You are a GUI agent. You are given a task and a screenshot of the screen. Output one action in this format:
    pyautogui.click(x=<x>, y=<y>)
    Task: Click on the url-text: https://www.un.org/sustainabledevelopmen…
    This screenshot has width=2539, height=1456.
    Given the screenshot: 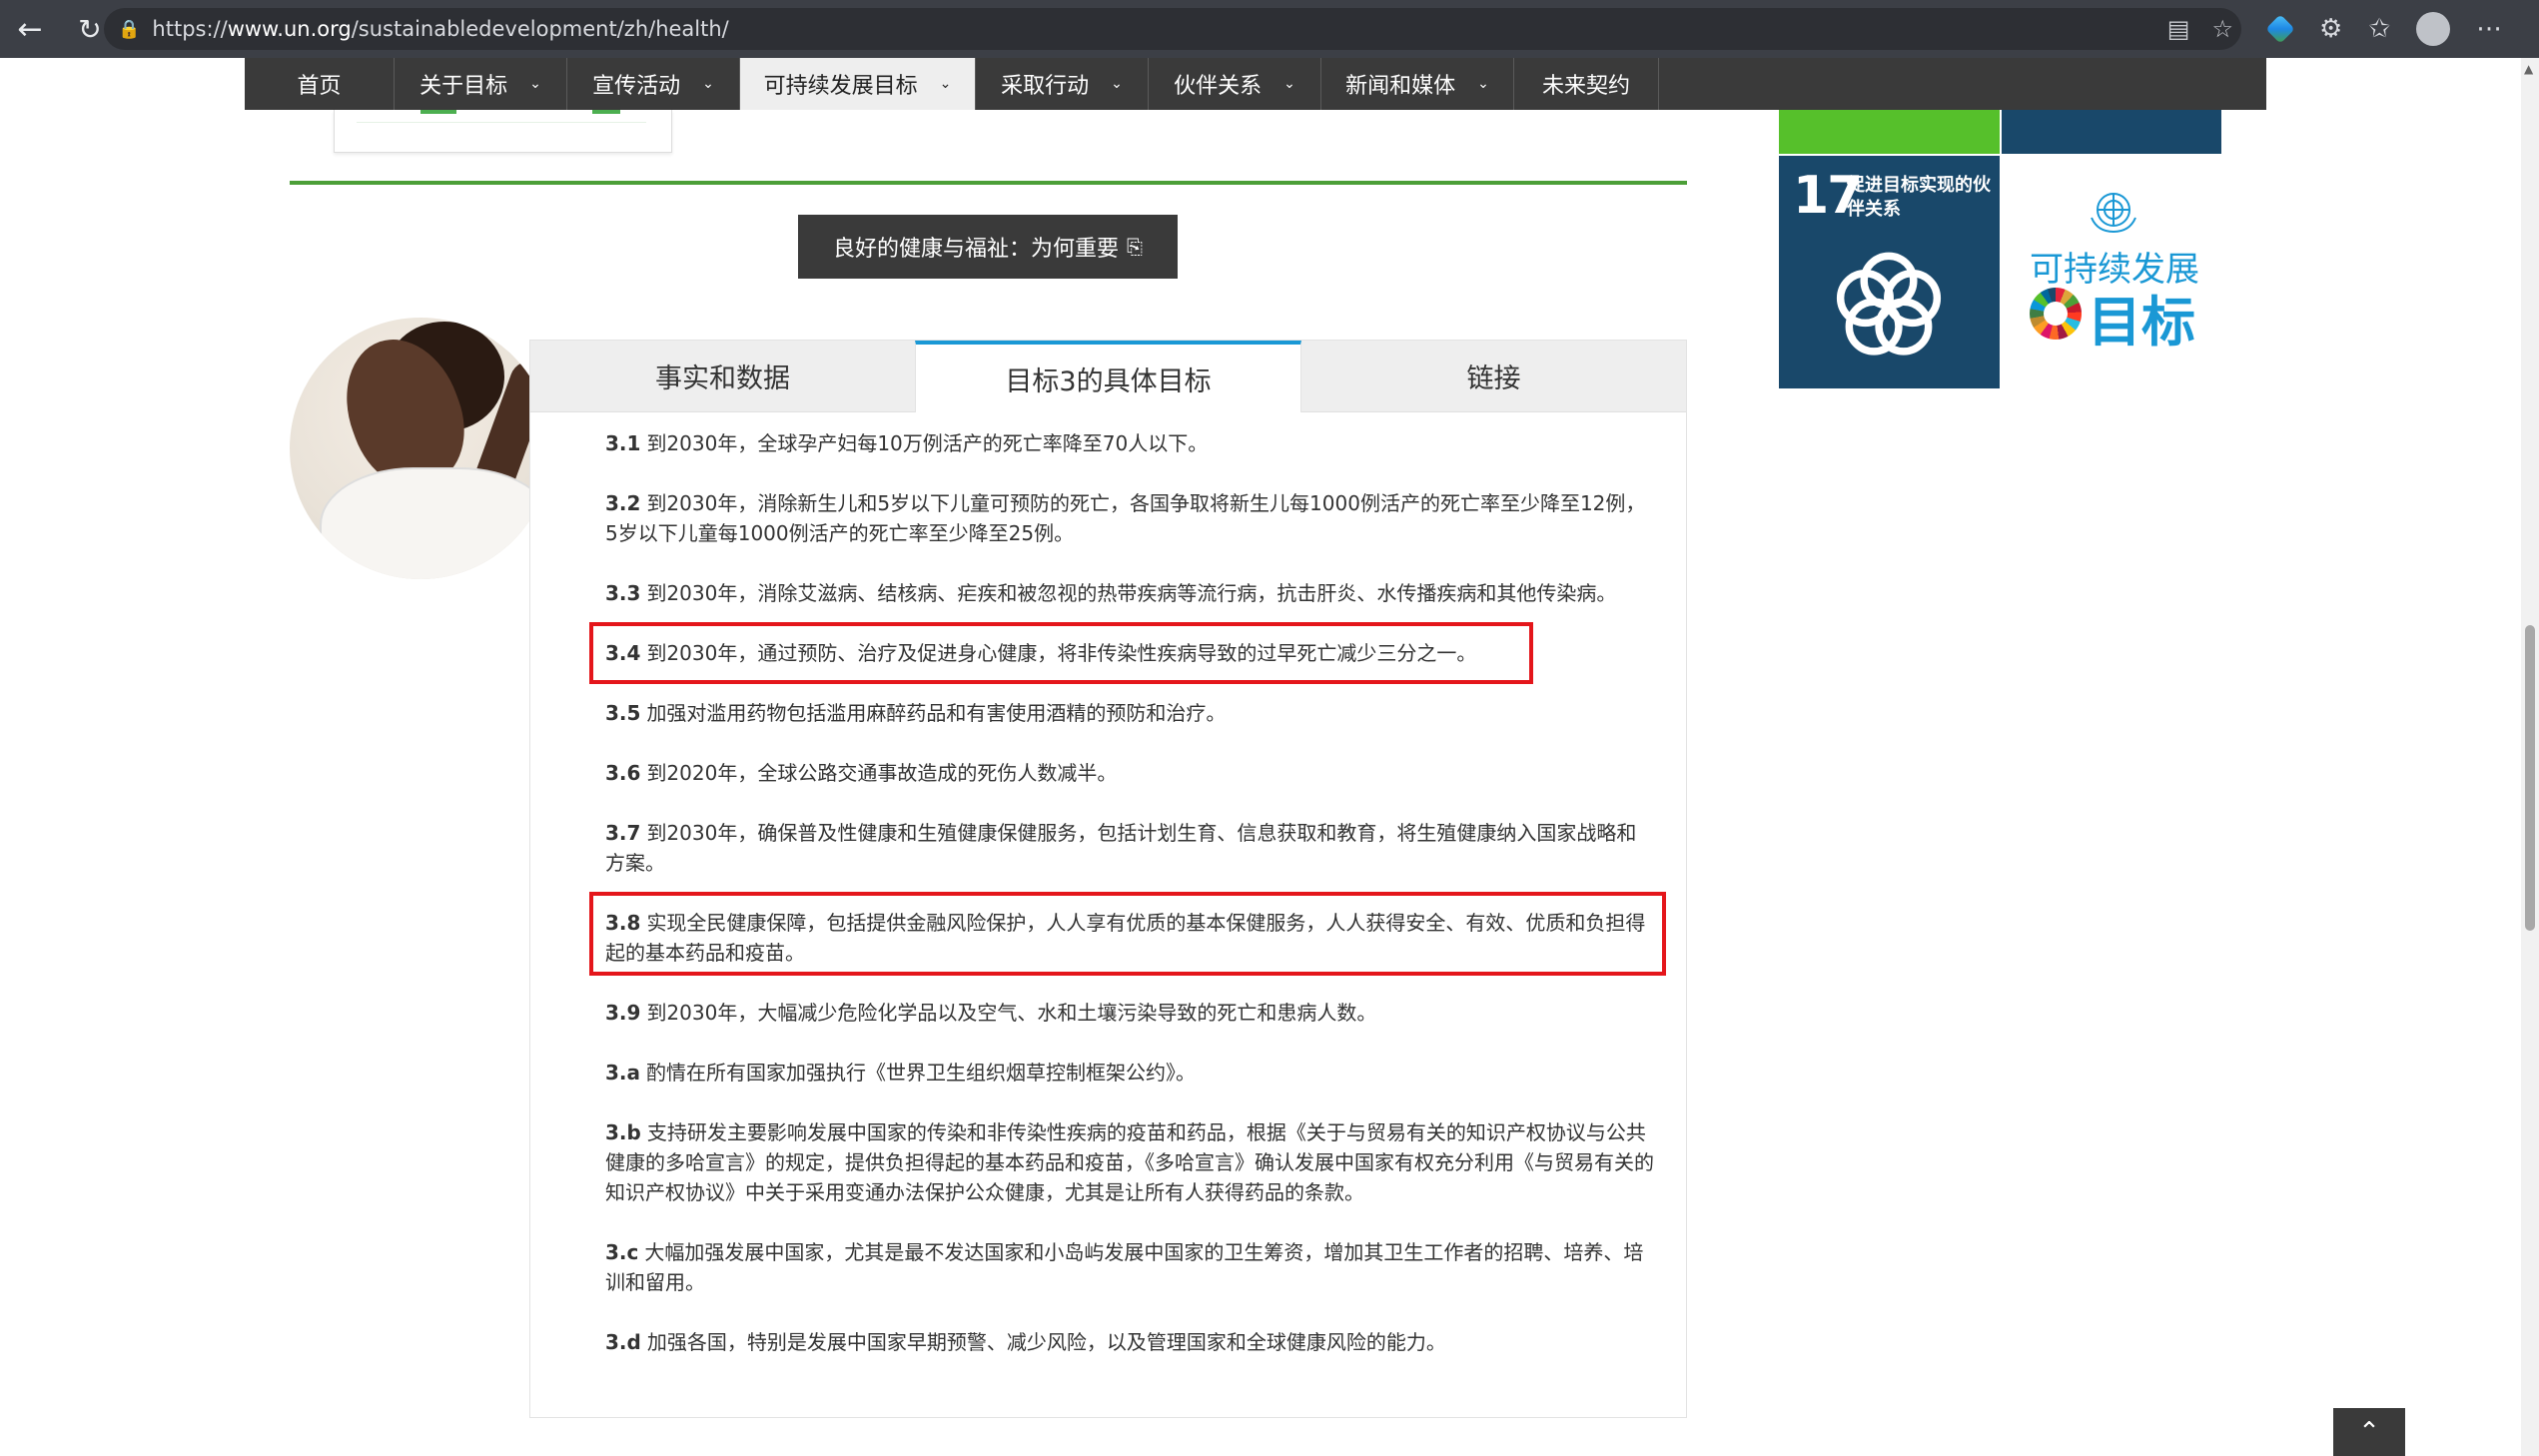 What is the action you would take?
    pyautogui.click(x=440, y=29)
    